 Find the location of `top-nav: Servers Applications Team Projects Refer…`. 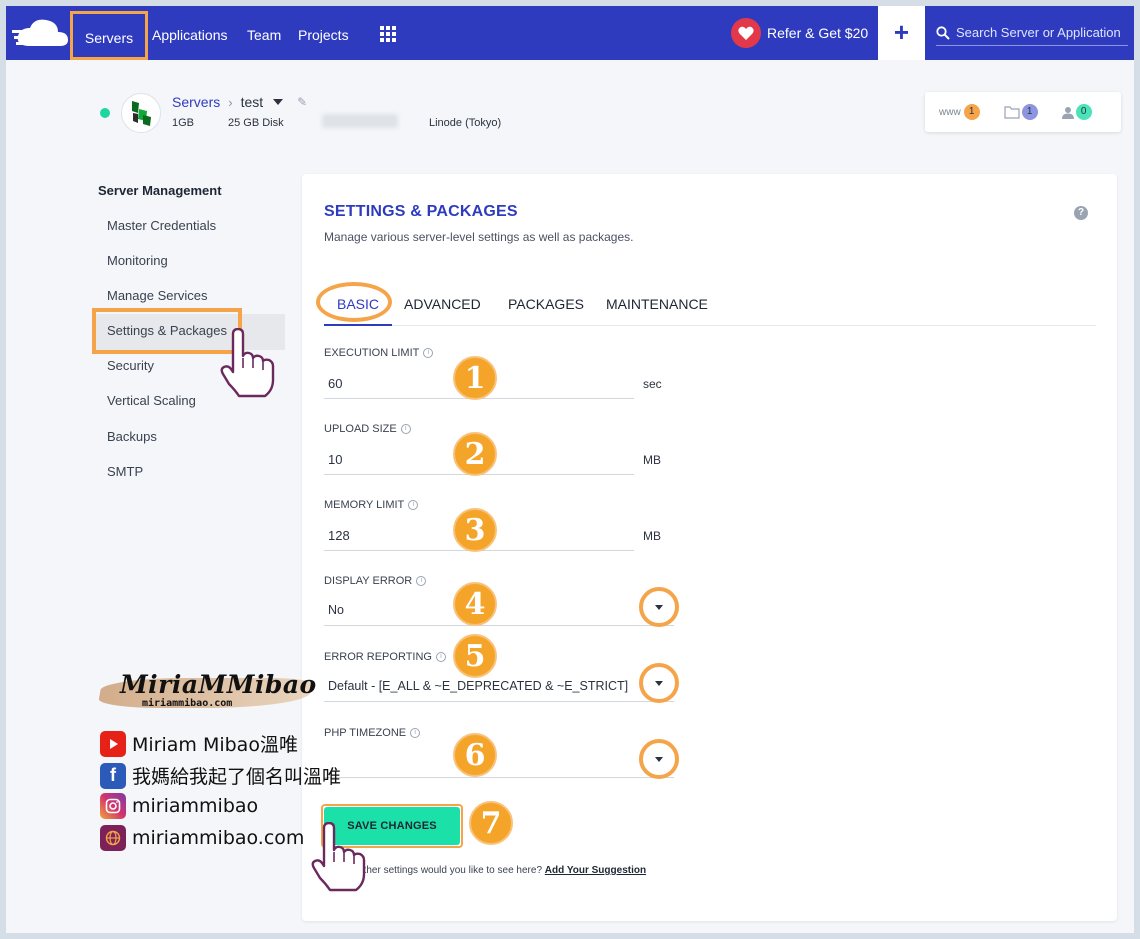

top-nav: Servers Applications Team Projects Refer… is located at coordinates (570, 33).